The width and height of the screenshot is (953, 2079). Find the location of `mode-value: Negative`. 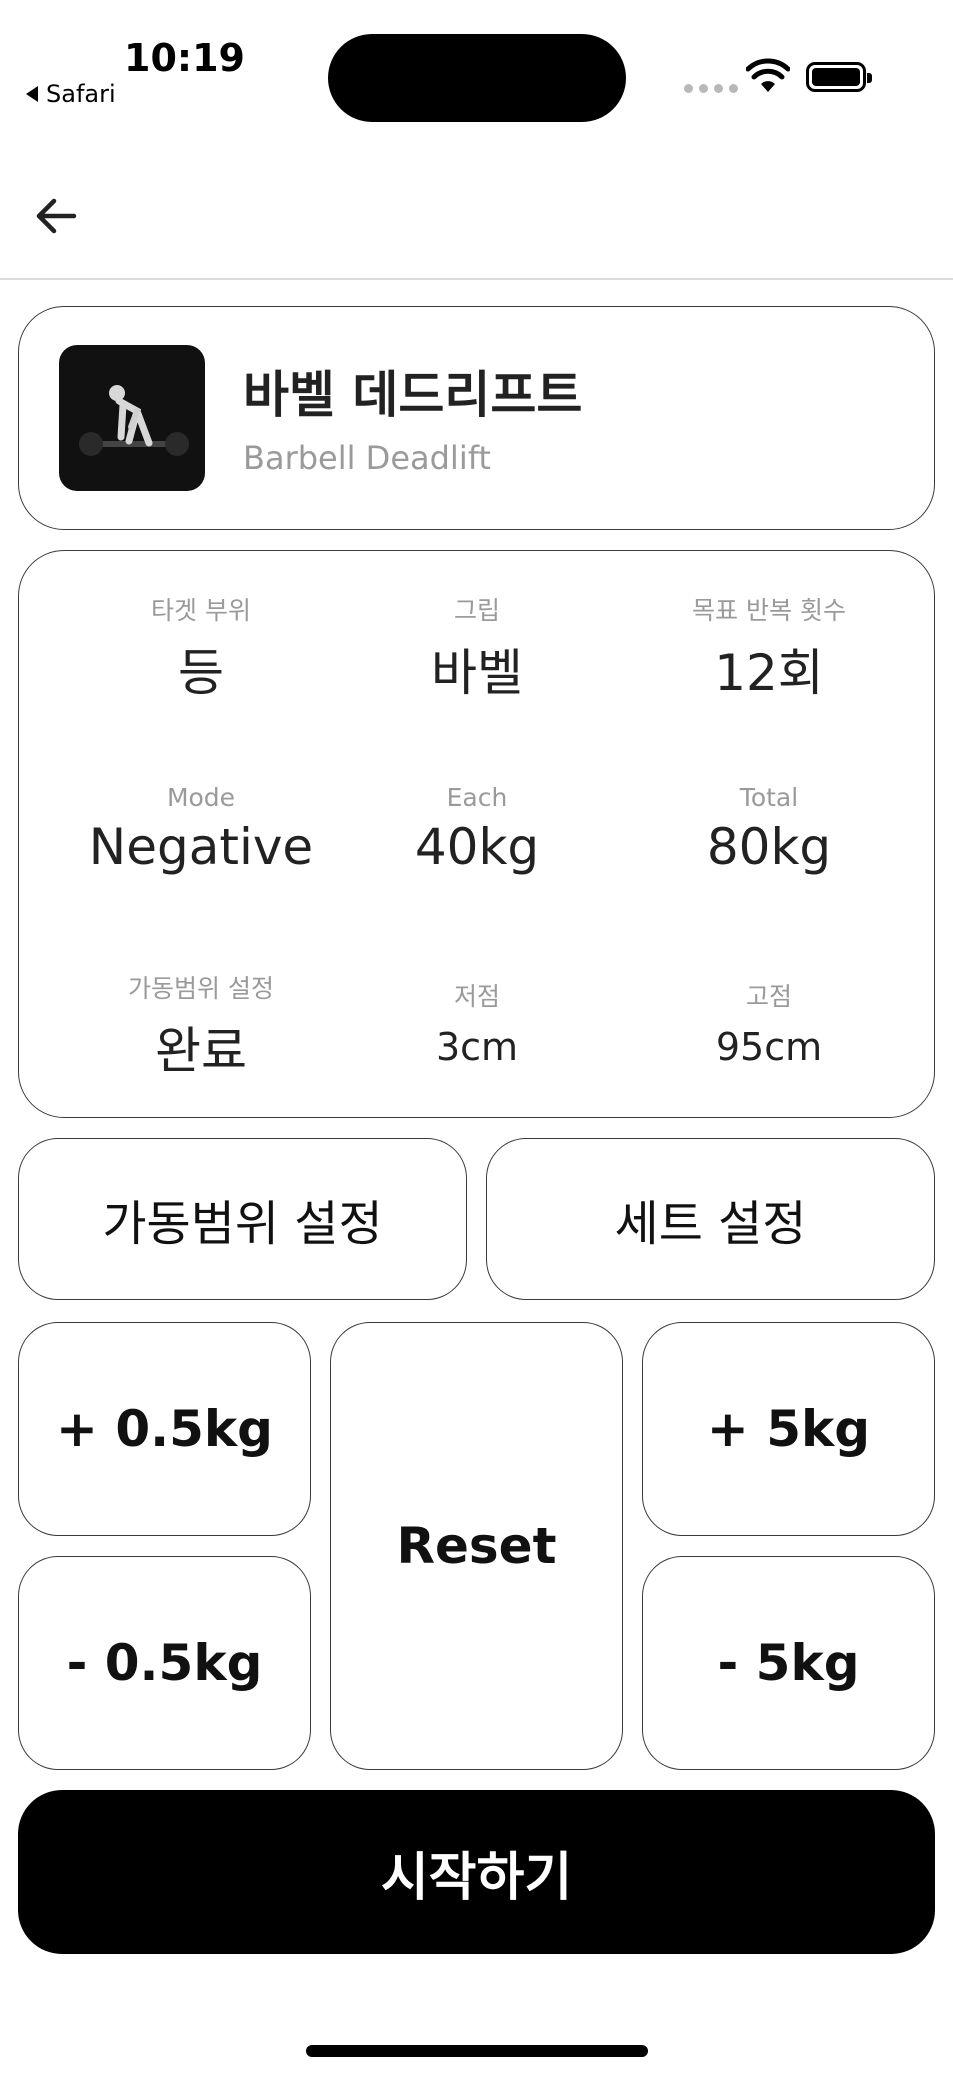

mode-value: Negative is located at coordinates (201, 847).